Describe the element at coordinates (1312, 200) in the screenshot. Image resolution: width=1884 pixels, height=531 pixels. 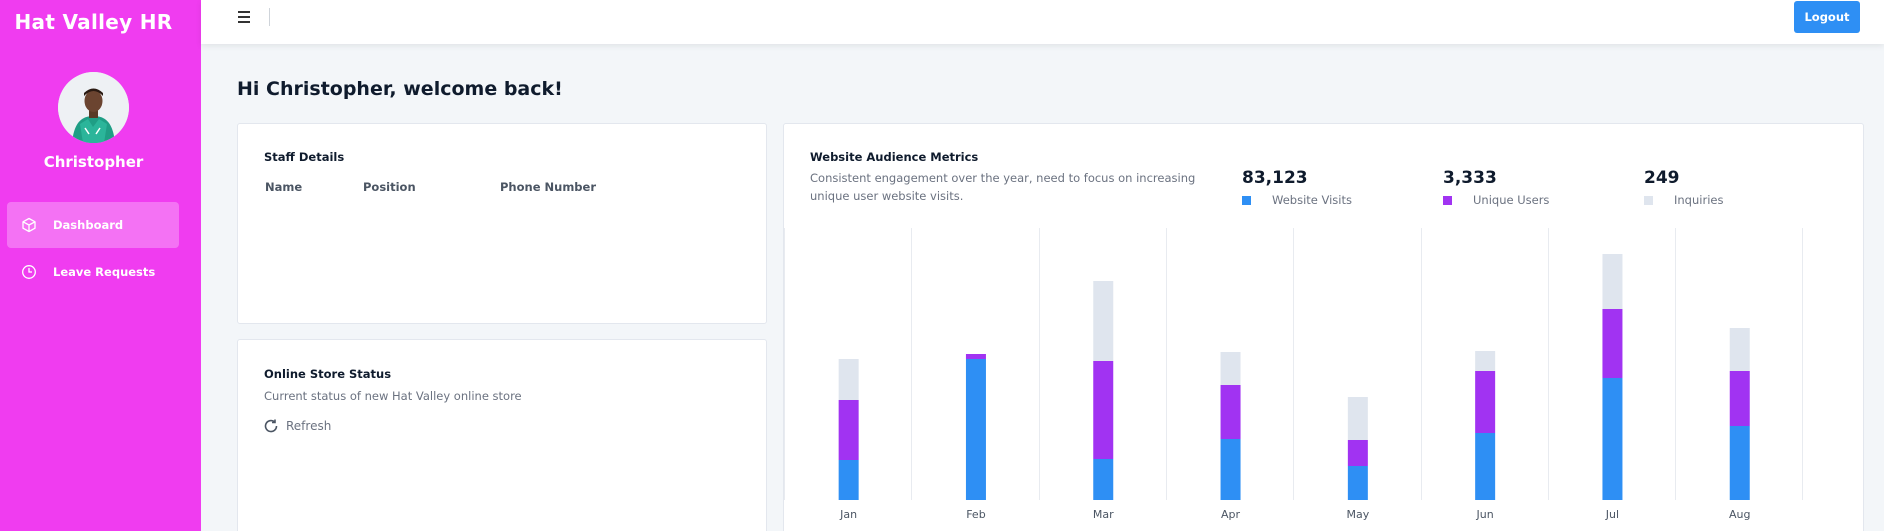
I see `stat-label-text: Website Visits` at that location.